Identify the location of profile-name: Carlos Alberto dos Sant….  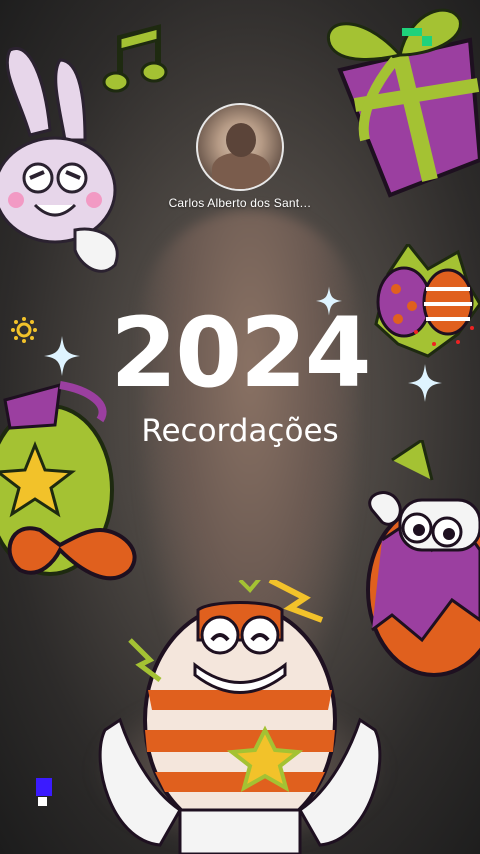
(240, 203).